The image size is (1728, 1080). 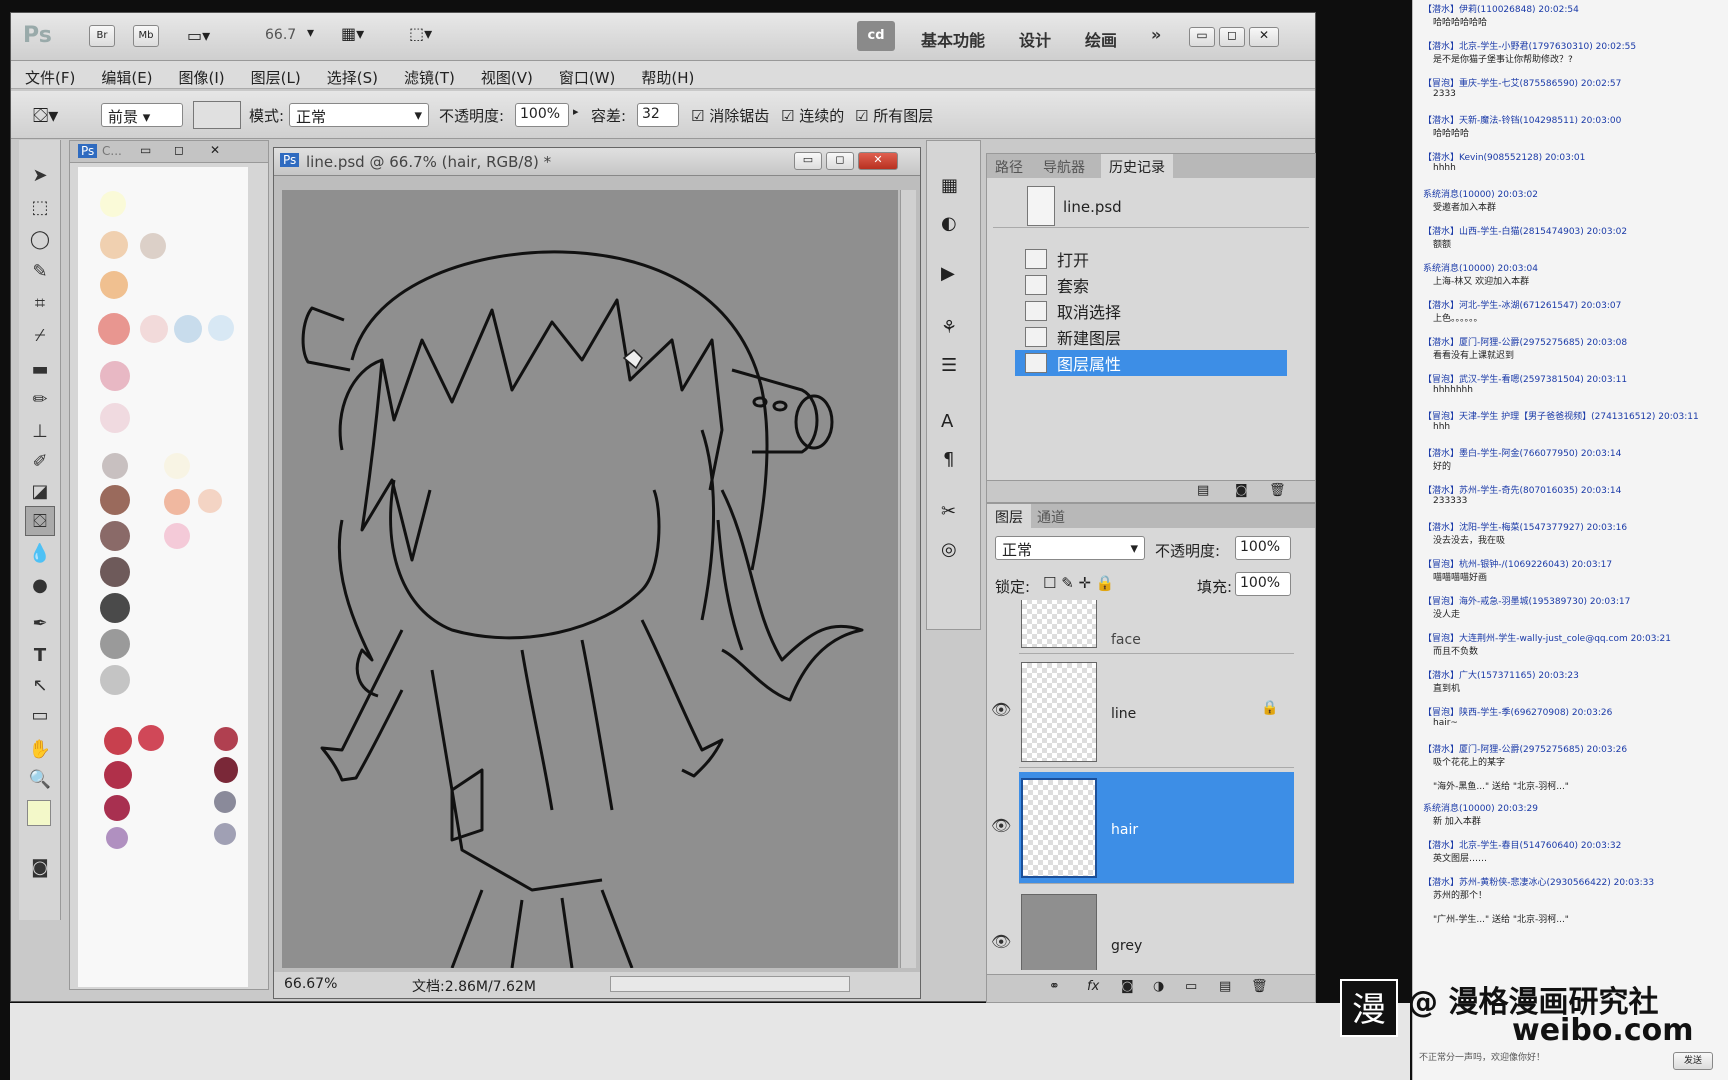 I want to click on tab-navigator: 导航器, so click(x=1064, y=167).